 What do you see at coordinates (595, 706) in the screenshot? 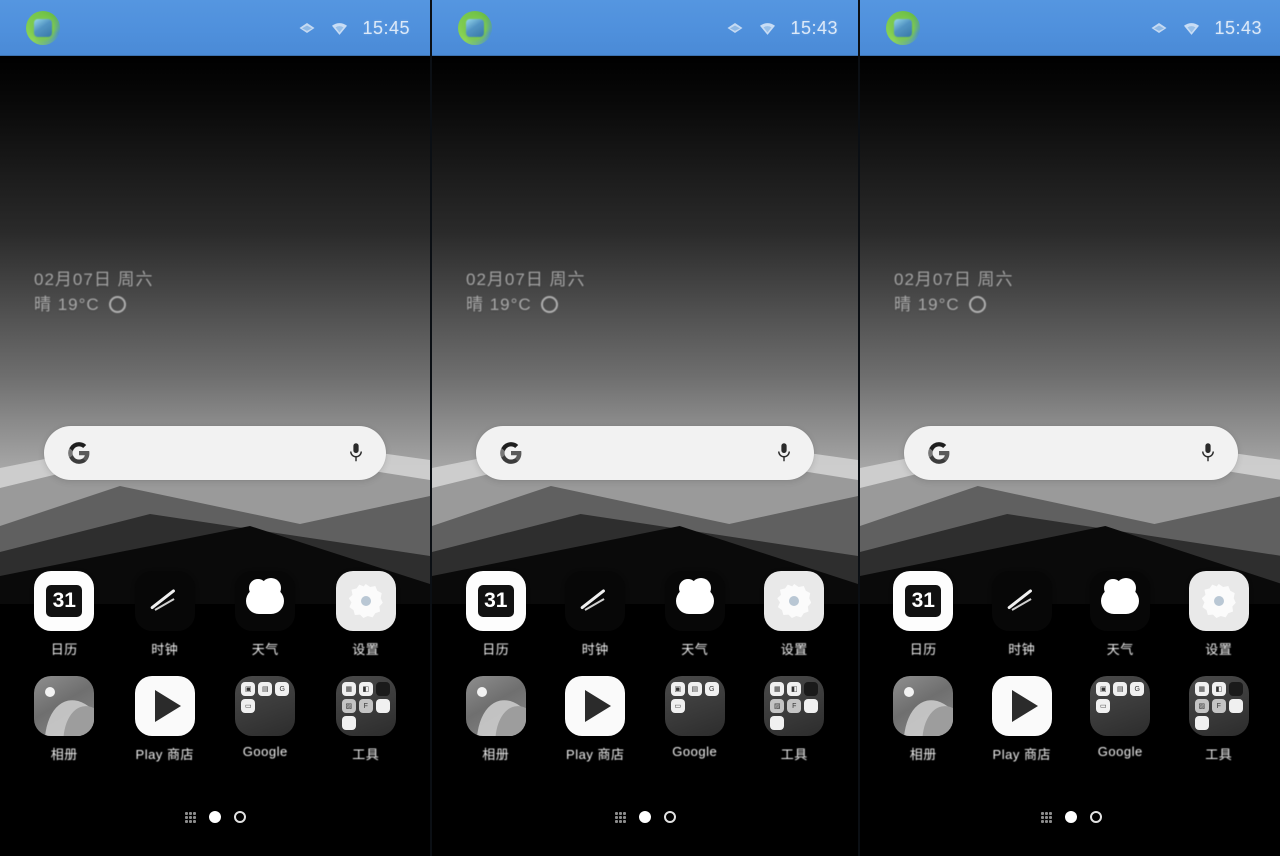
I see `play-store-icon` at bounding box center [595, 706].